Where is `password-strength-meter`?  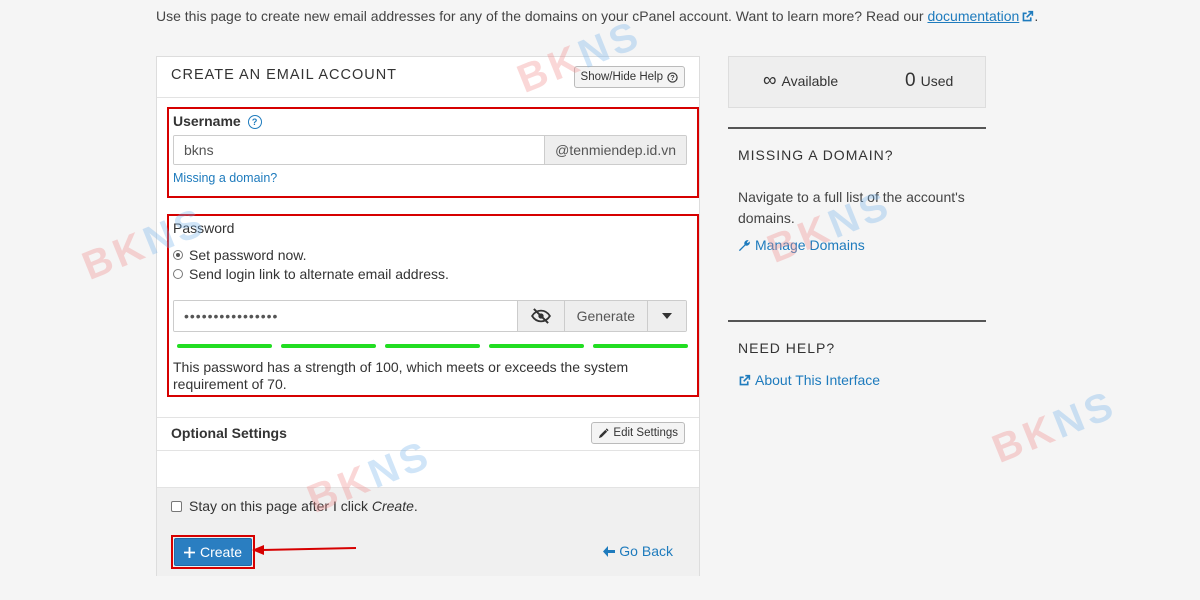
password-strength-meter is located at coordinates (432, 346).